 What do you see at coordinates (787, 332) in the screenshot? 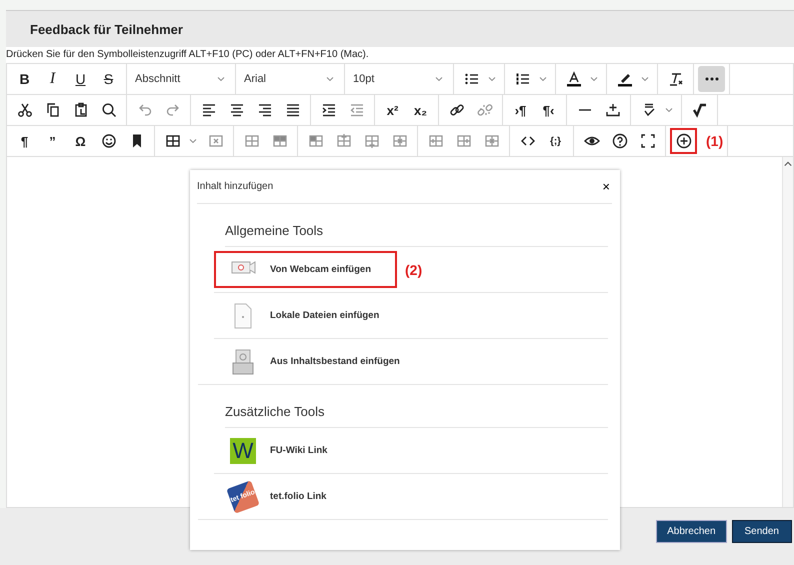
I see `scrollbar` at bounding box center [787, 332].